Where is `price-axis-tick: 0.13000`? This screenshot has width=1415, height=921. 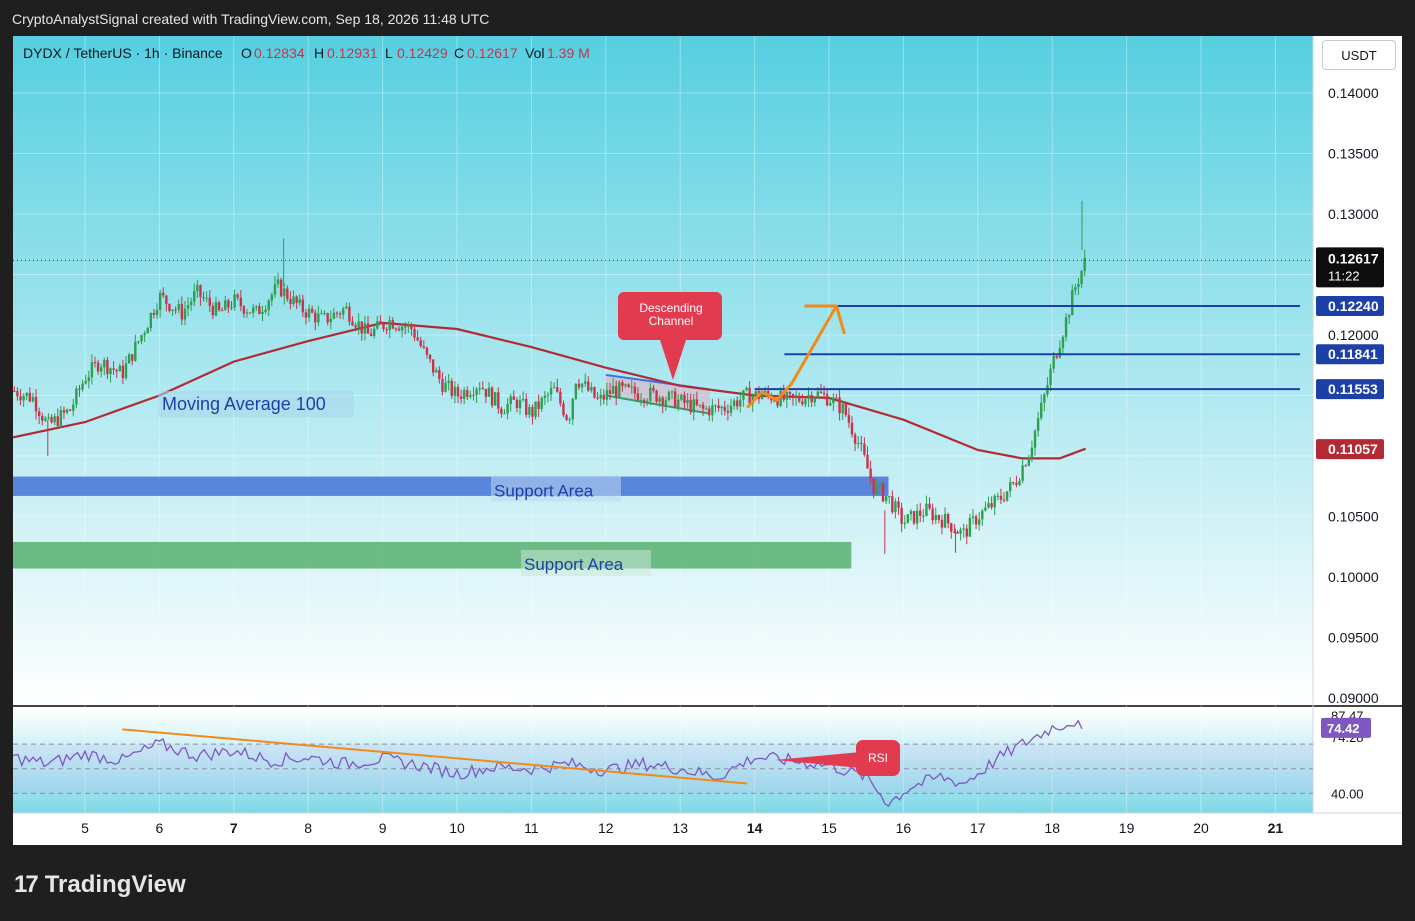
price-axis-tick: 0.13000 is located at coordinates (1353, 214).